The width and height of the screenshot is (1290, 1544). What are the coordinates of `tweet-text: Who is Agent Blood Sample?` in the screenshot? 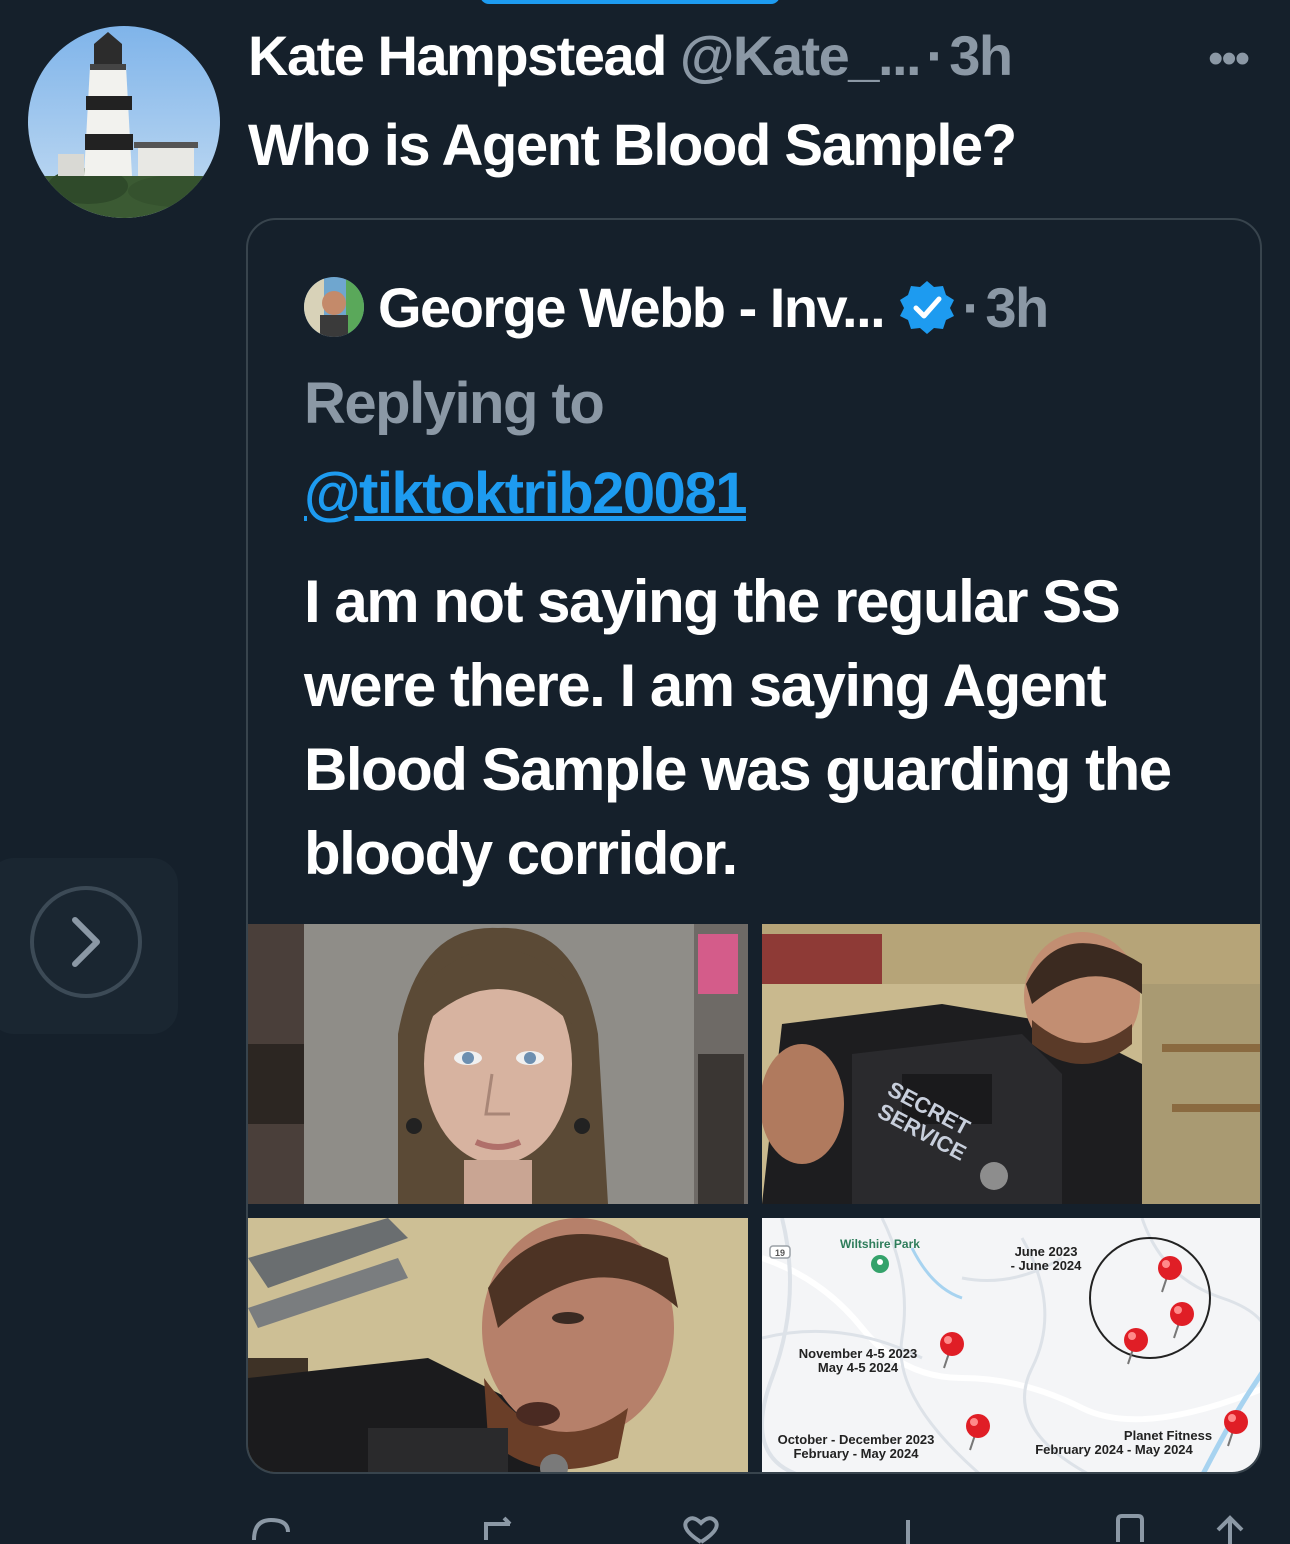 It's located at (632, 145).